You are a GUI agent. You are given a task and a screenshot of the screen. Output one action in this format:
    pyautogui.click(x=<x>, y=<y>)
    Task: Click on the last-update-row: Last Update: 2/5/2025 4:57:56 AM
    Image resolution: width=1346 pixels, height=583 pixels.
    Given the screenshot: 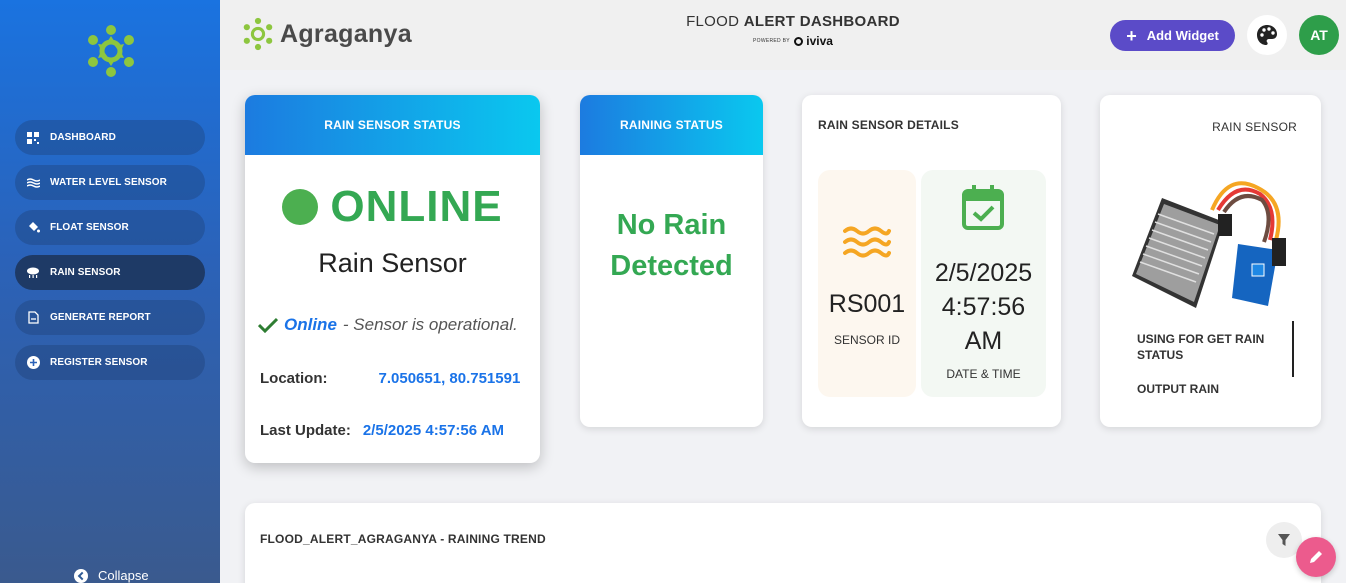 What is the action you would take?
    pyautogui.click(x=395, y=430)
    